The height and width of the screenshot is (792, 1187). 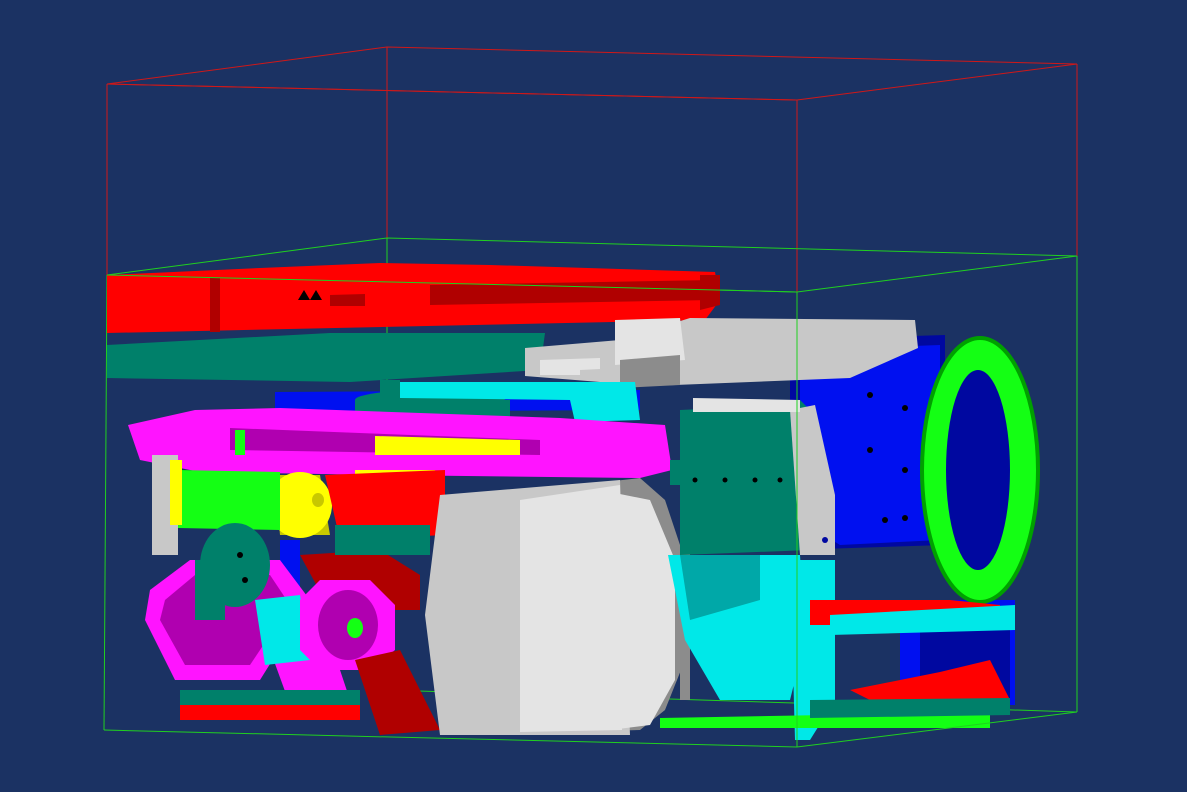 I want to click on teal-housing, so click(x=752, y=476).